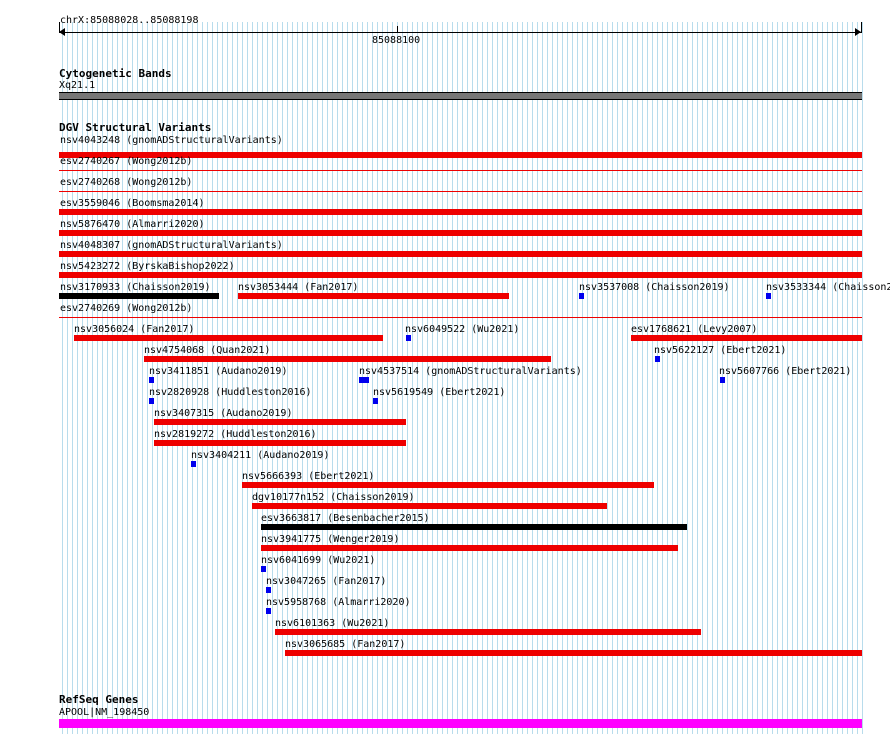 The height and width of the screenshot is (734, 890). I want to click on dgv-feature-label: nsv3053444 (Fan2017), so click(298, 287).